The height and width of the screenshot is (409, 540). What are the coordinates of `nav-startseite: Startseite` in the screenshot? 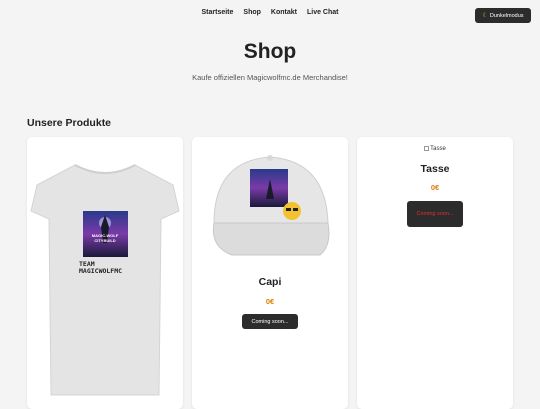 It's located at (218, 12).